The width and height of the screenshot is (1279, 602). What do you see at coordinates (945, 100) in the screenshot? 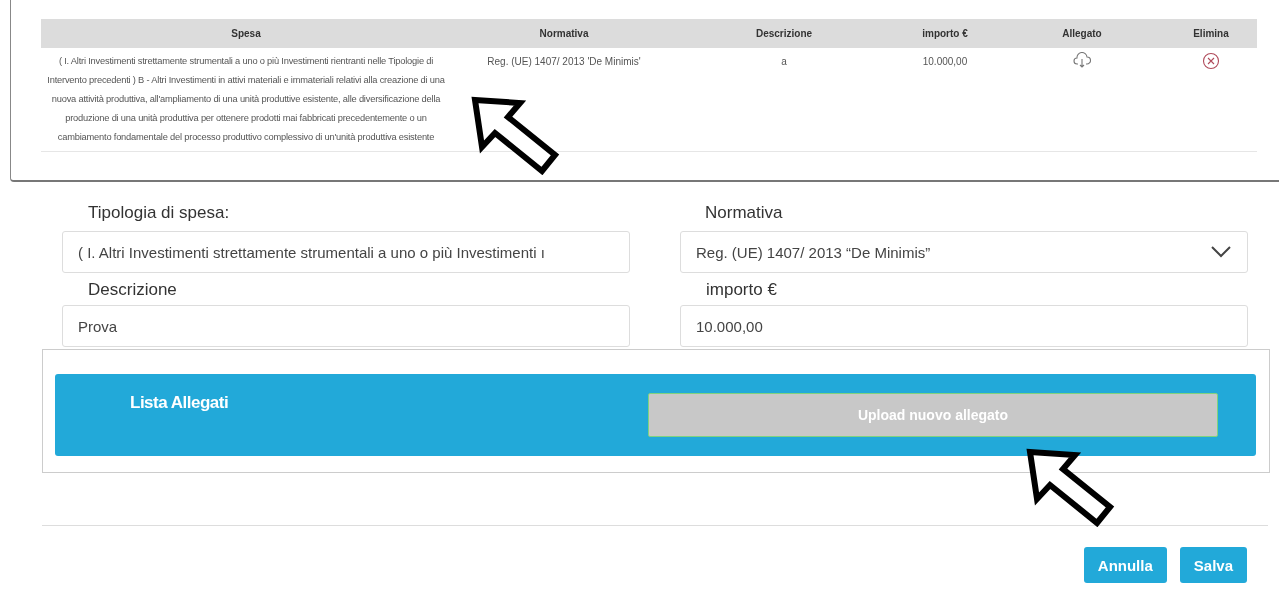
I see `table-cell: 10.000,00` at bounding box center [945, 100].